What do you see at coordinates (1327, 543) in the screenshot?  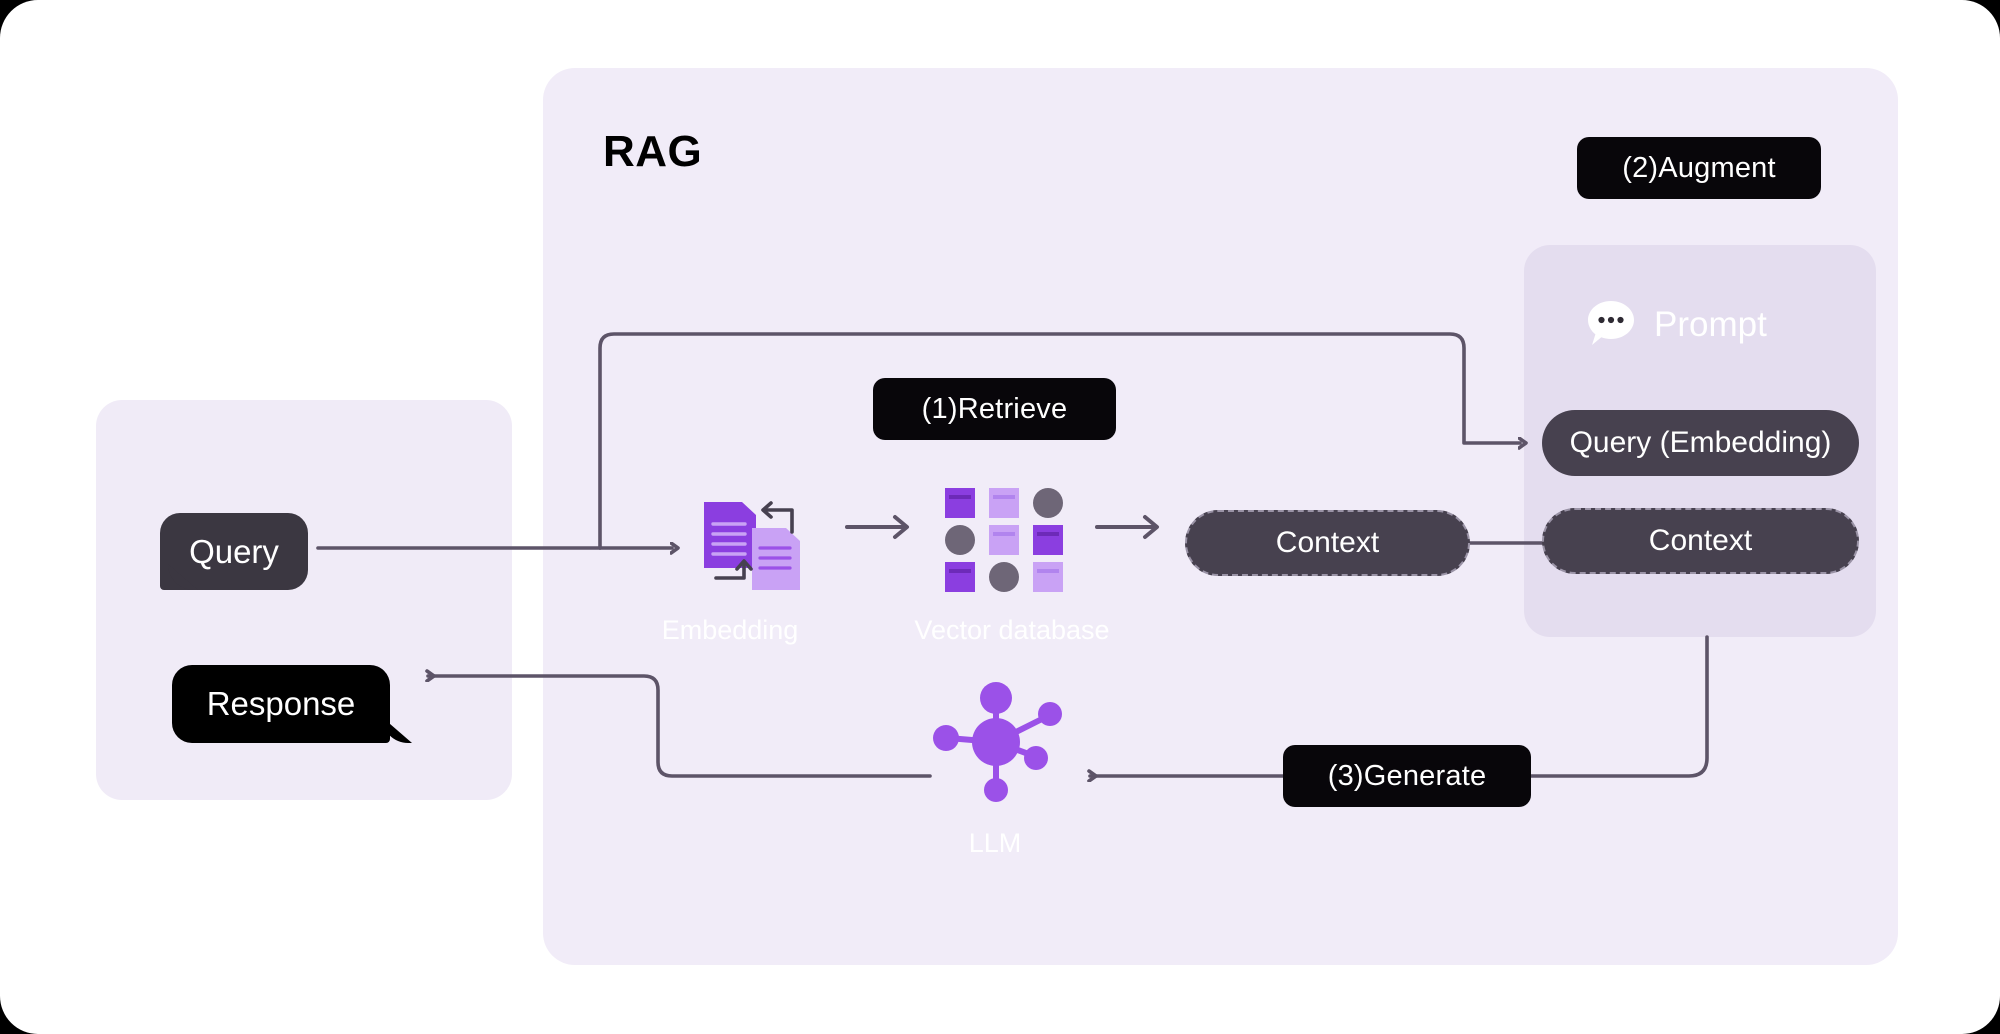 I see `context-pill: Context` at bounding box center [1327, 543].